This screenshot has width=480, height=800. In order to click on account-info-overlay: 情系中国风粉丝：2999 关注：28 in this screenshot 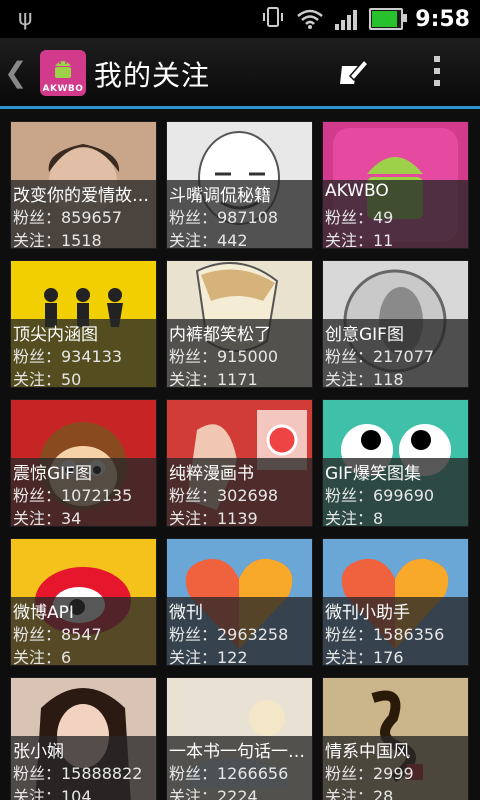, I will do `click(395, 768)`.